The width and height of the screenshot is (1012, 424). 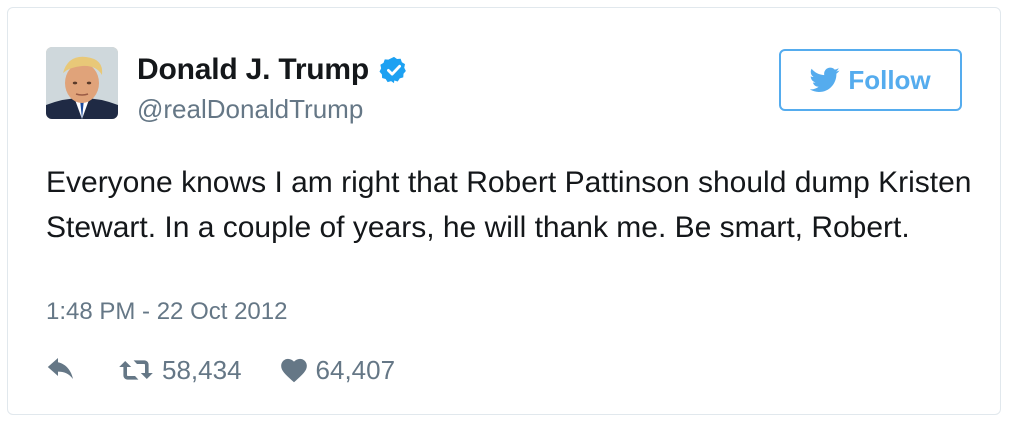 I want to click on author-name-row: Donald J. Trump, so click(x=273, y=70).